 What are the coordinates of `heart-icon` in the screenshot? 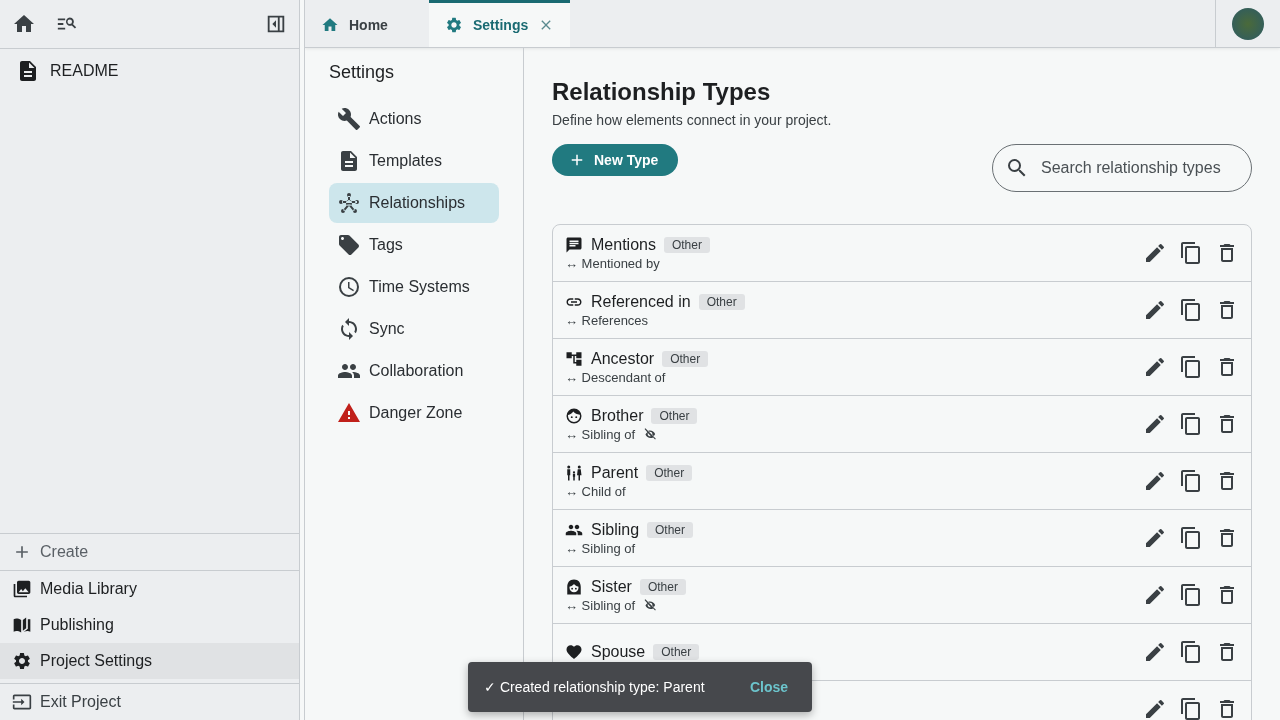 It's located at (574, 652).